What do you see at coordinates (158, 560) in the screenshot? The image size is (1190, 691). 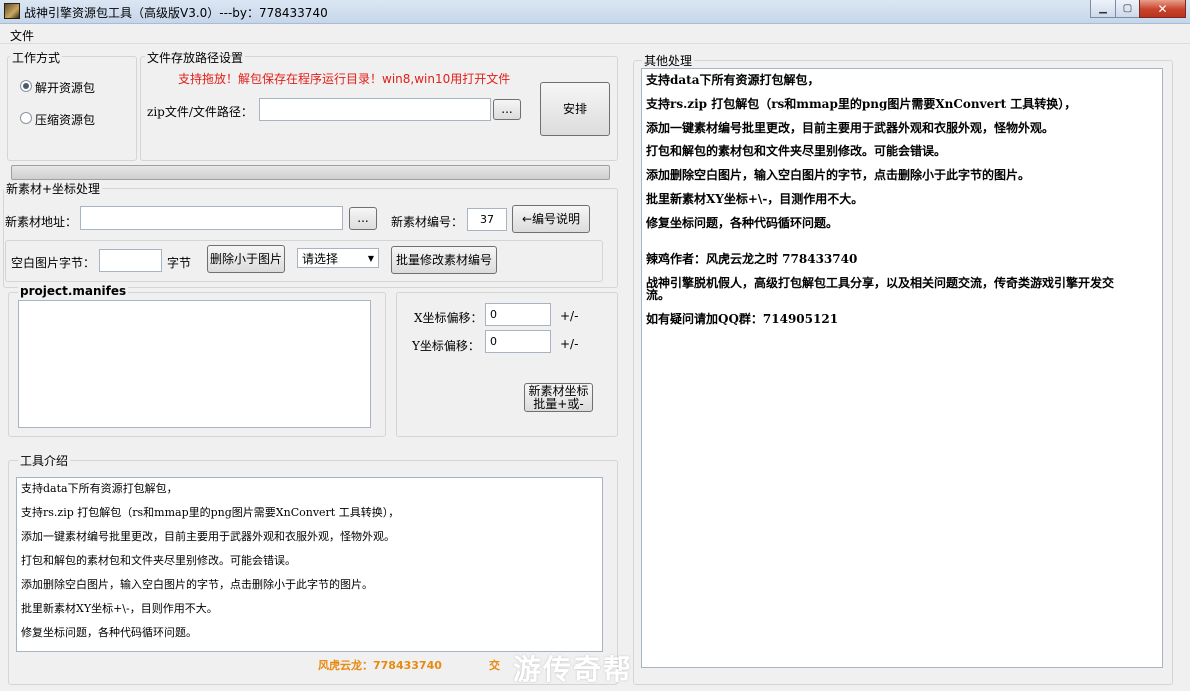 I see `intro-line: 打包和解包的素材包和文件夹尽里别修改。可能会错误。` at bounding box center [158, 560].